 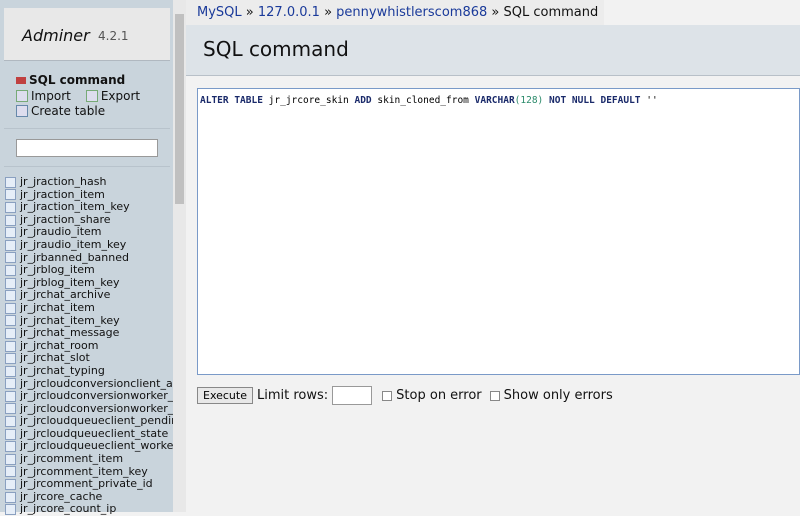 What do you see at coordinates (113, 36) in the screenshot?
I see `app-version: 4.2.1` at bounding box center [113, 36].